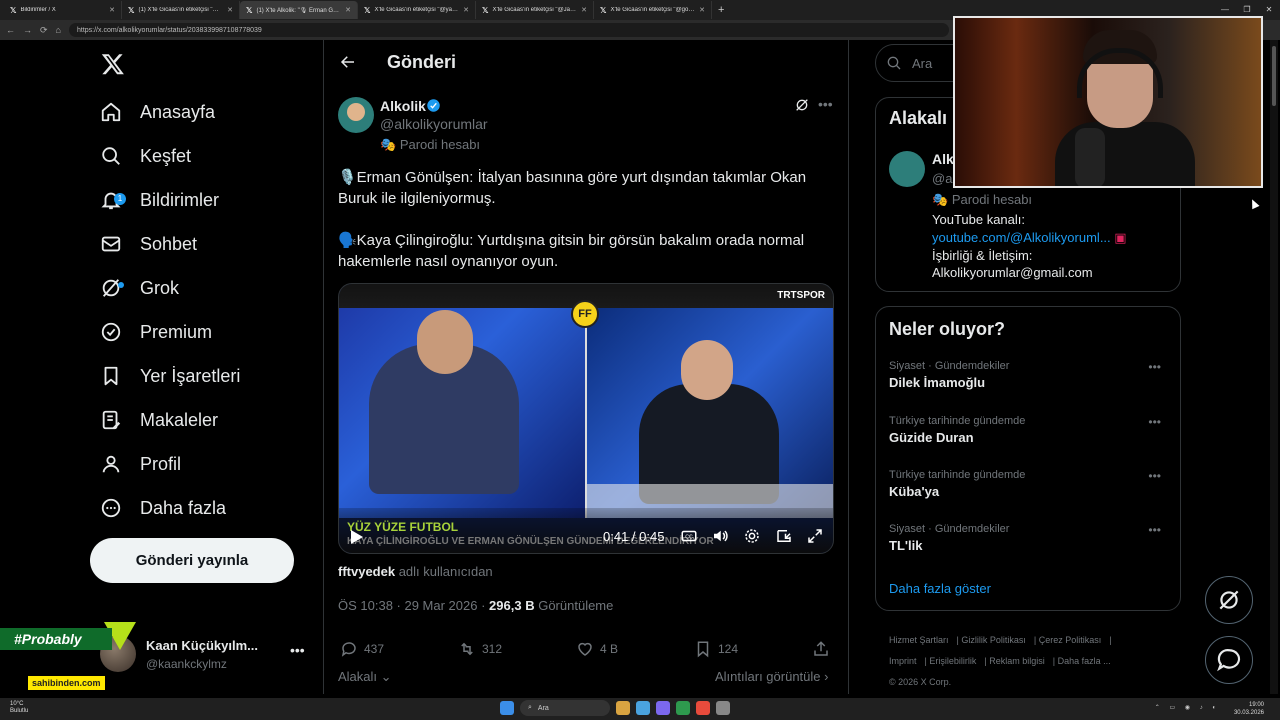 The width and height of the screenshot is (1280, 720). Describe the element at coordinates (366, 571) in the screenshot. I see `tagged-user-link: fftvyedek` at that location.